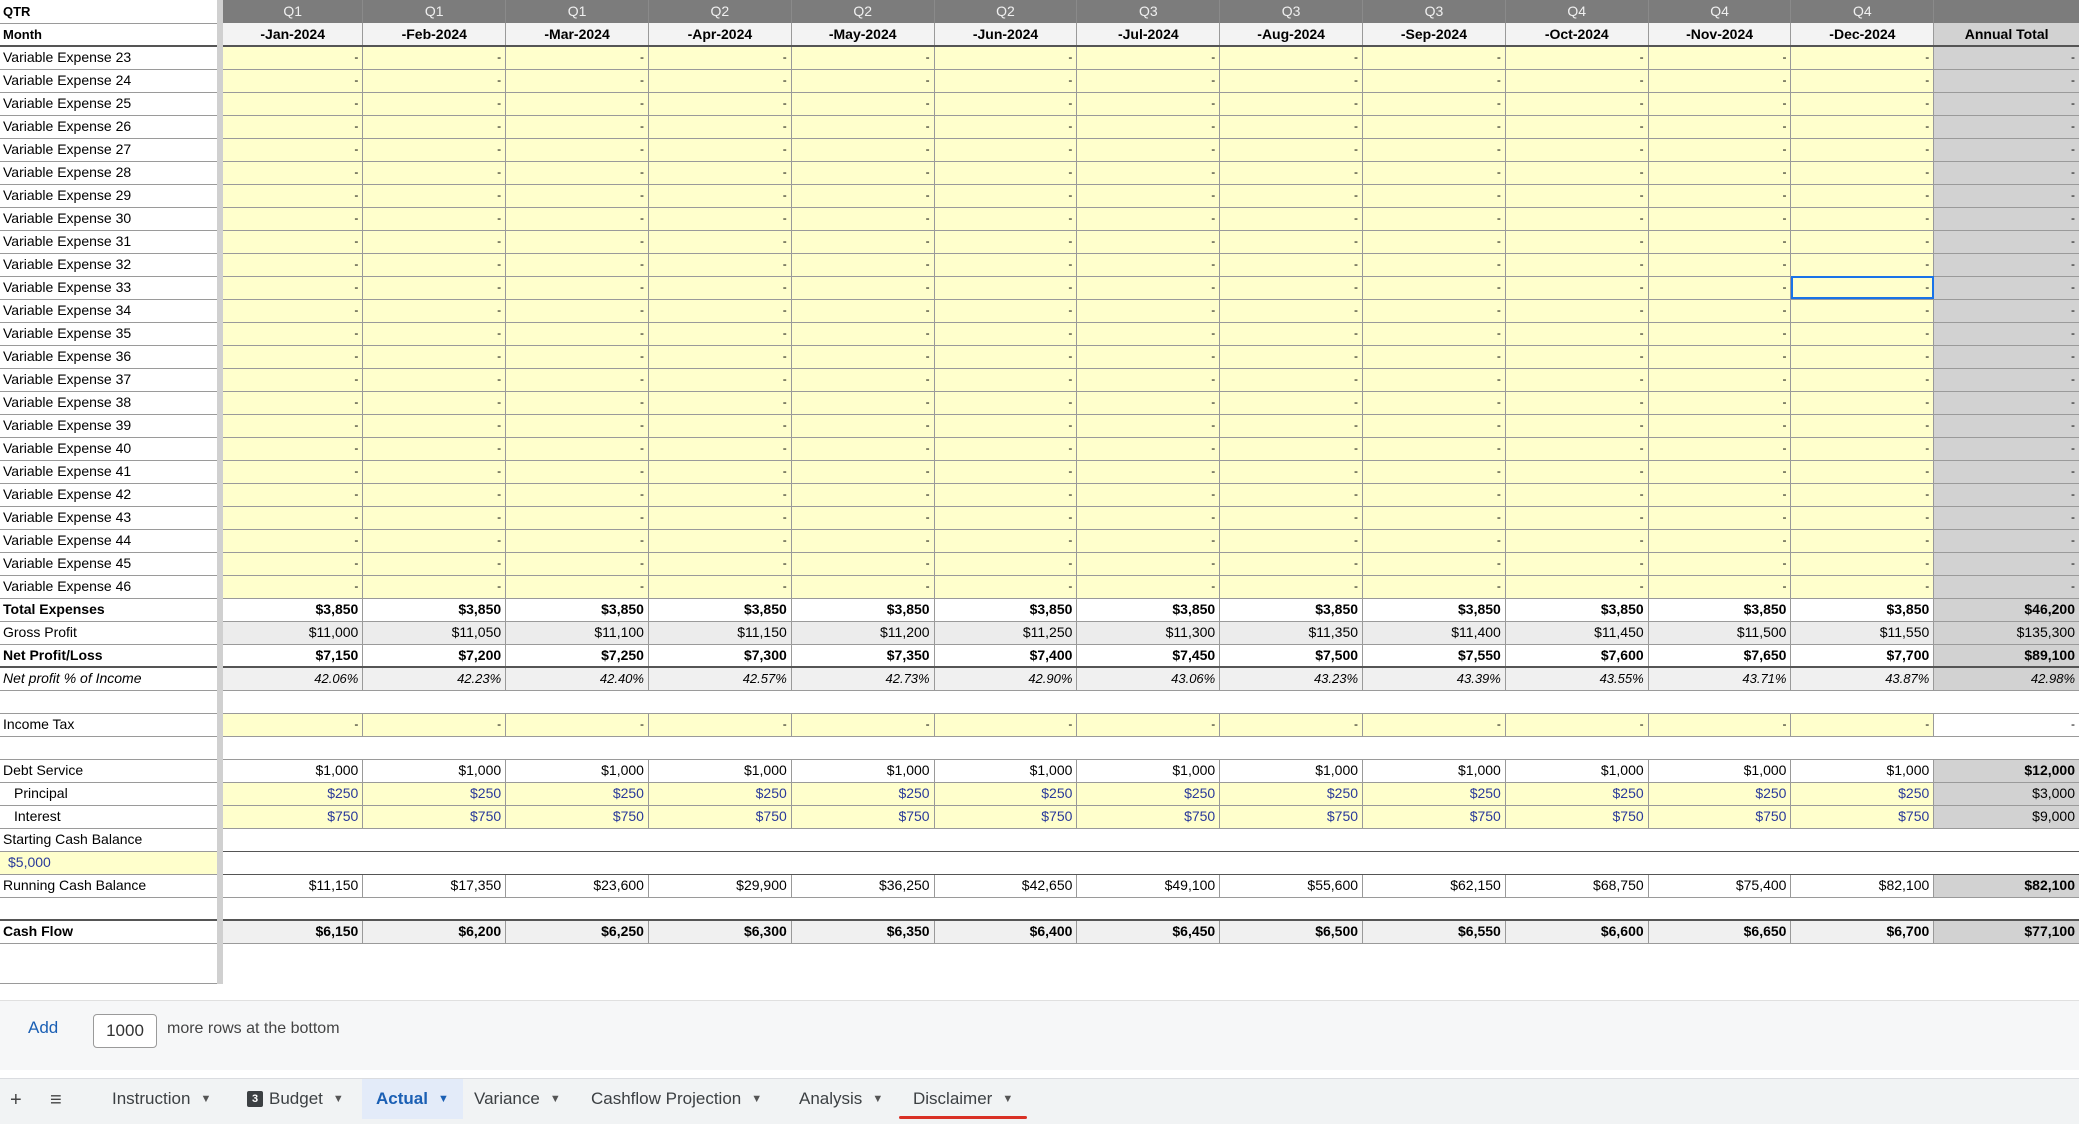  What do you see at coordinates (1006, 678) in the screenshot?
I see `net-profit-pct-cell: 42.90%` at bounding box center [1006, 678].